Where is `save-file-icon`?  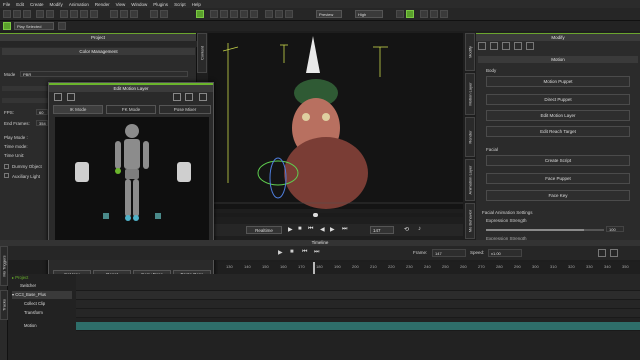
save-file-icon is located at coordinates (27, 14).